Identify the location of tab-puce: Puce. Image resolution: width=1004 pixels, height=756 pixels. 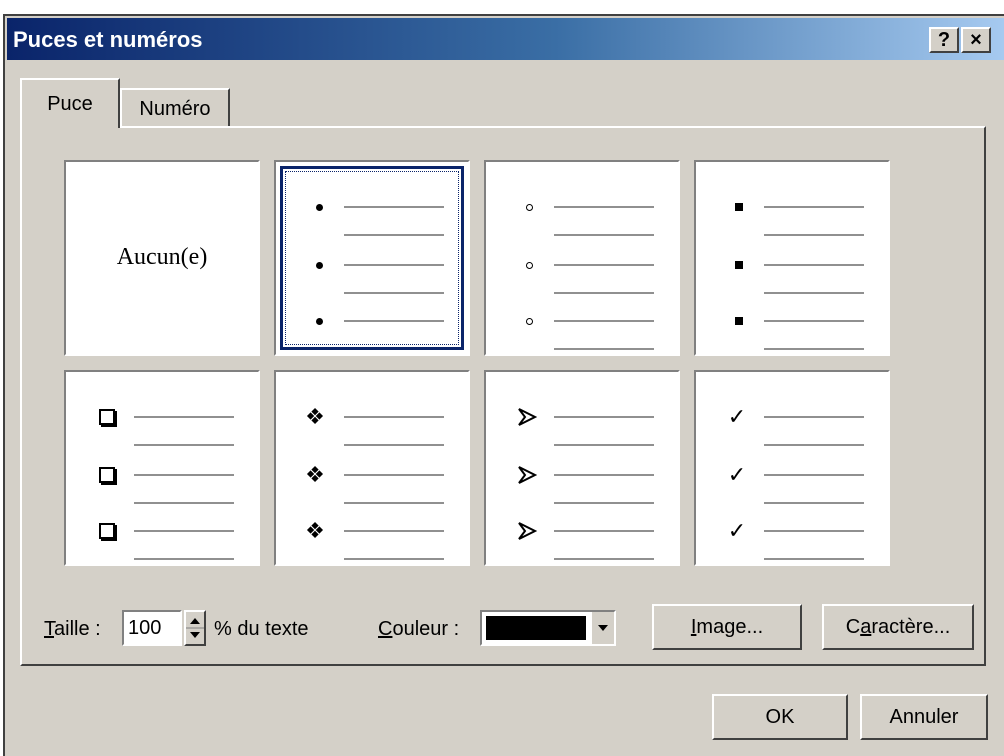
(70, 103).